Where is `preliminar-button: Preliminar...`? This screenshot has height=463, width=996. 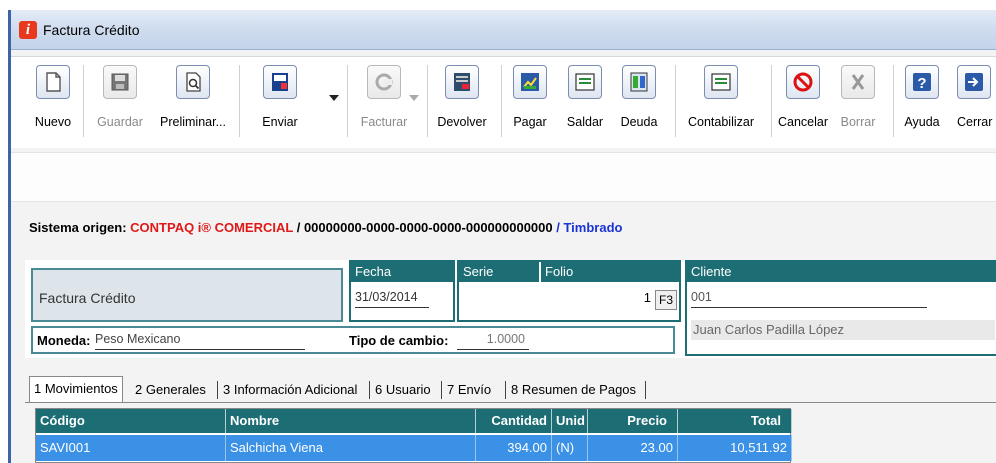
preliminar-button: Preliminar... is located at coordinates (193, 103).